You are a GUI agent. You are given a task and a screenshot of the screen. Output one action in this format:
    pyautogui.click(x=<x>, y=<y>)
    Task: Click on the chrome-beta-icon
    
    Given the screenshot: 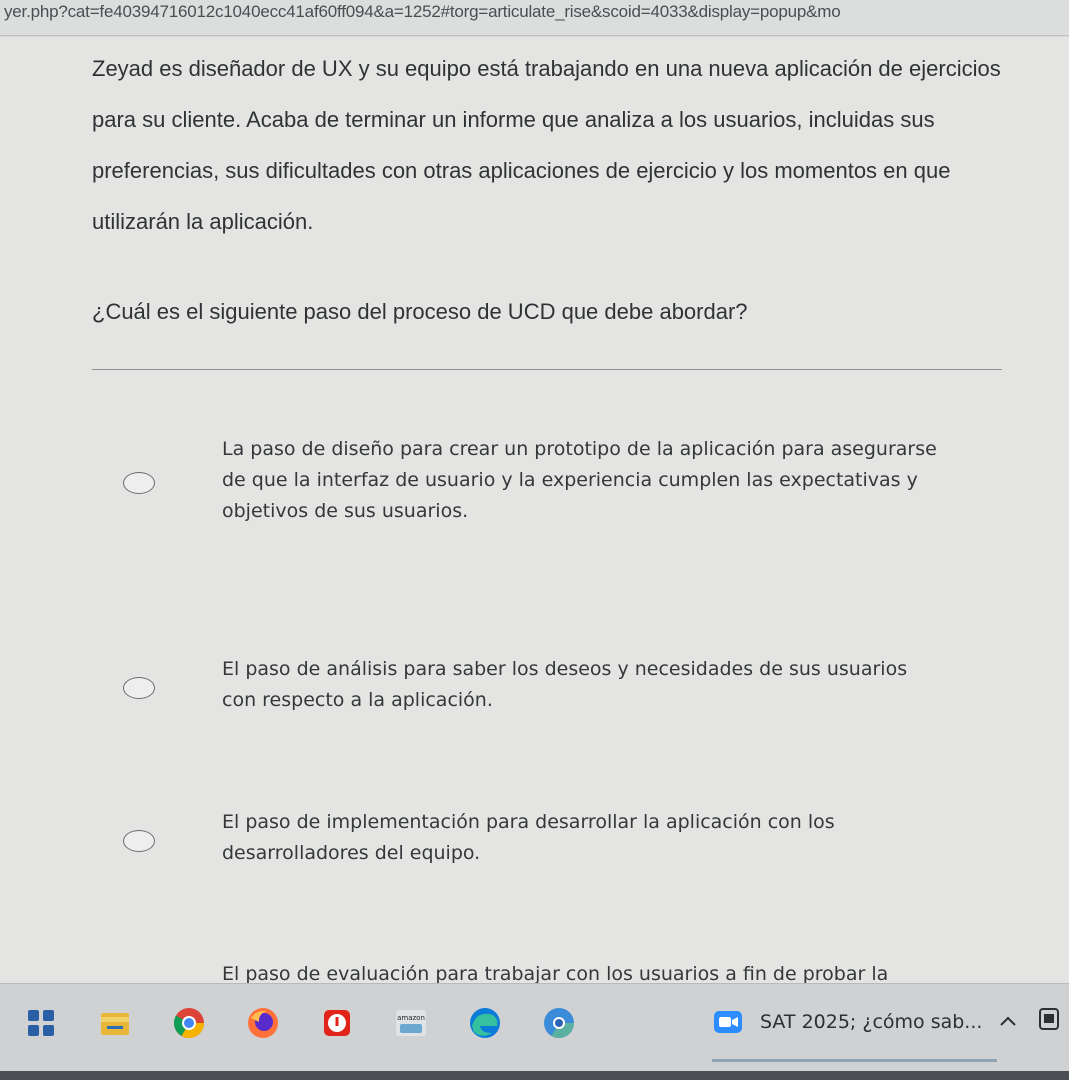 What is the action you would take?
    pyautogui.click(x=559, y=1023)
    